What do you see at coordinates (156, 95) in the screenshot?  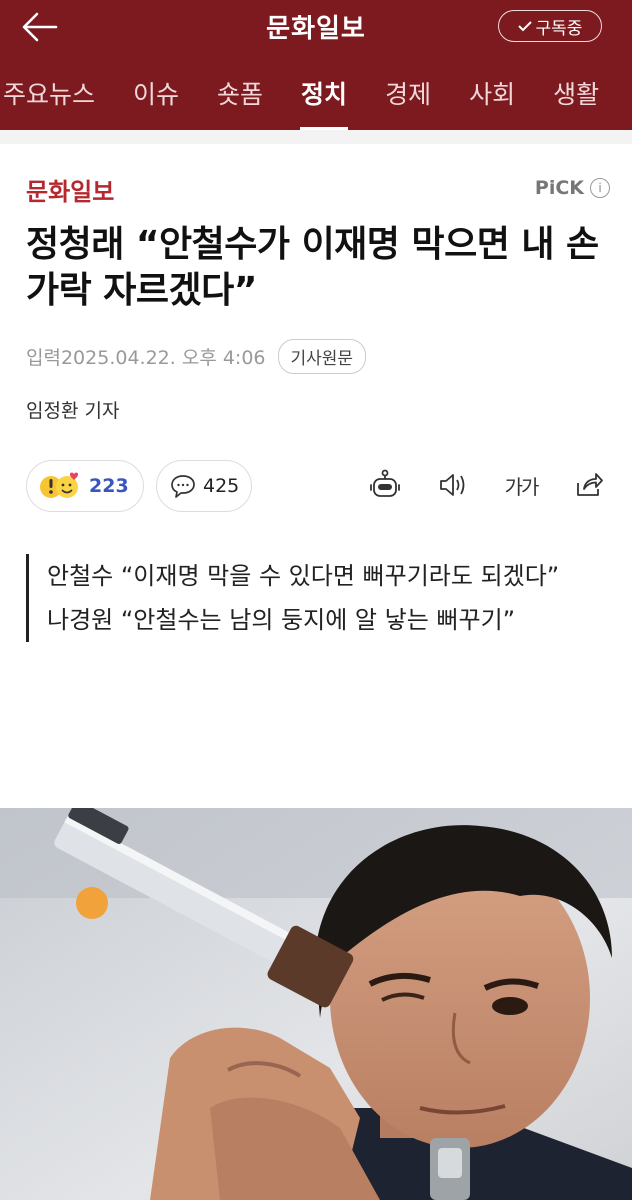 I see `tab-issue: 이슈` at bounding box center [156, 95].